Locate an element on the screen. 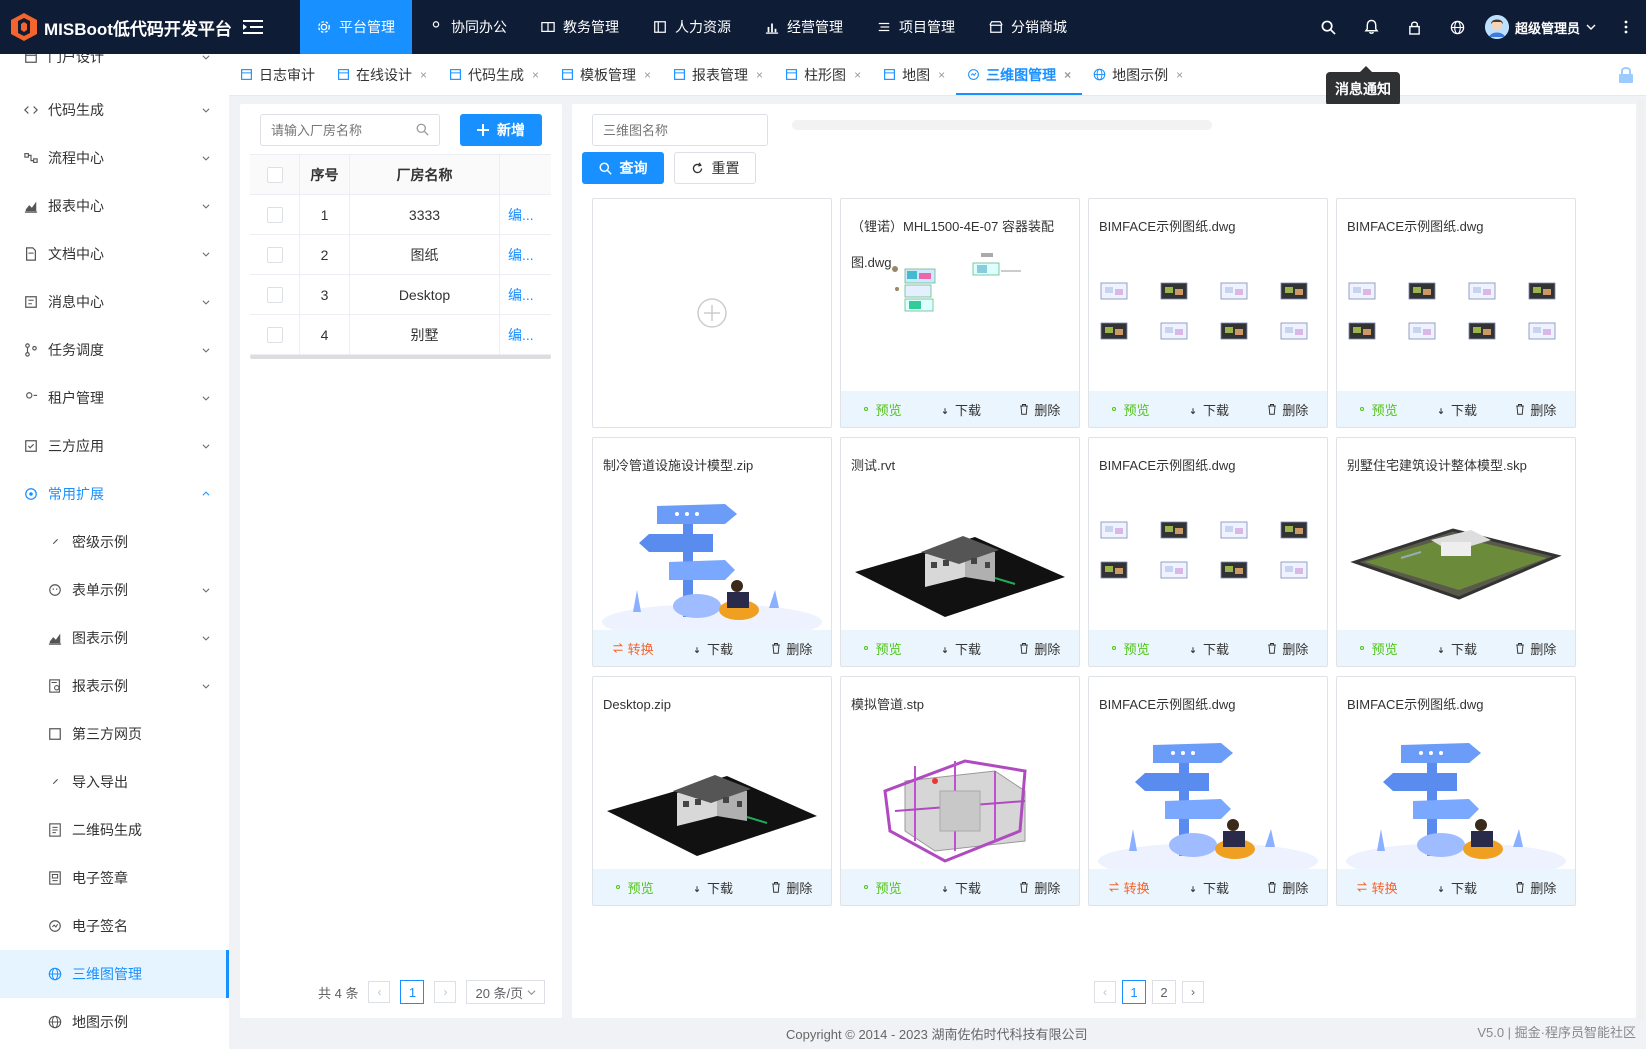  sidebar-item: 报表示例 is located at coordinates (114, 686).